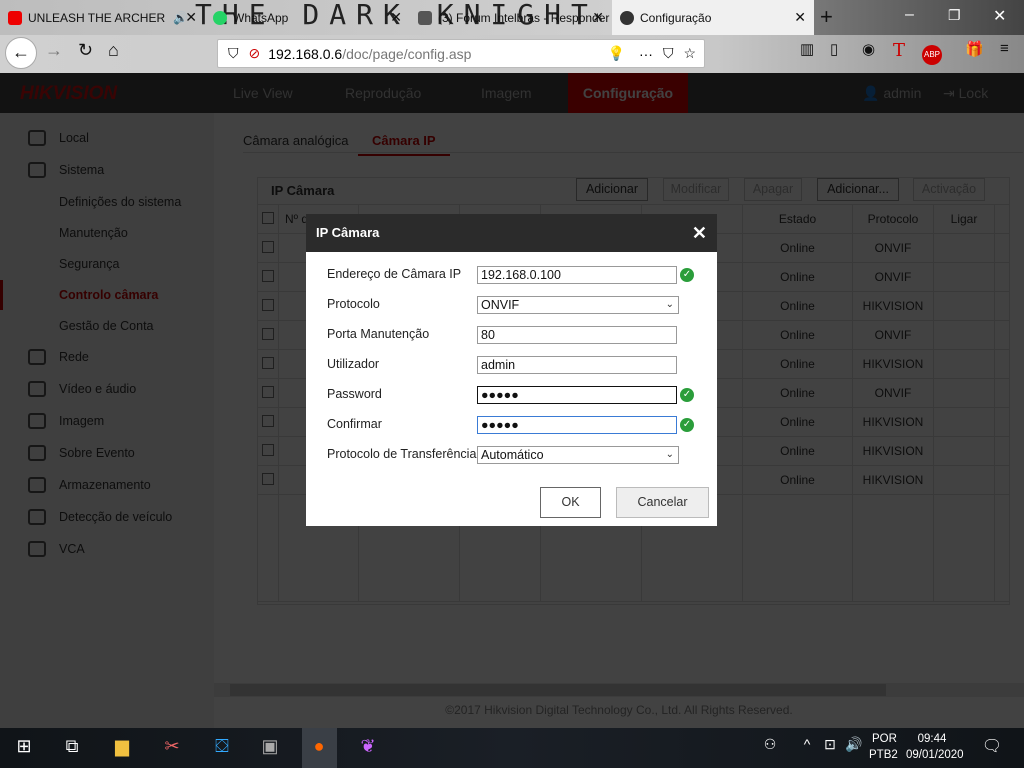 The height and width of the screenshot is (768, 1024). What do you see at coordinates (511, 17) in the screenshot?
I see `tab-forum: (3) Fórum Intelbras - Responder ✕` at bounding box center [511, 17].